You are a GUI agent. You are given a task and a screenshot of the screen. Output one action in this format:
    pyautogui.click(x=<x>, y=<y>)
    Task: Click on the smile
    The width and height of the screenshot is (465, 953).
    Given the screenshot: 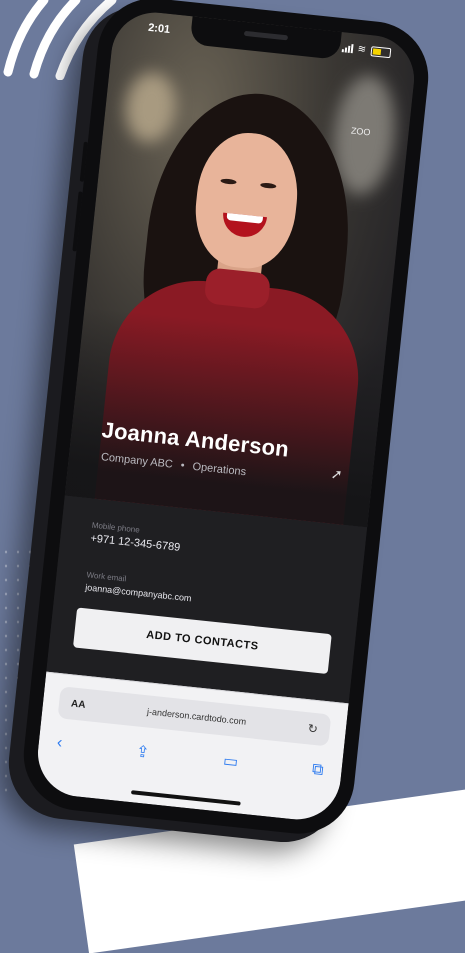 What is the action you would take?
    pyautogui.click(x=244, y=226)
    